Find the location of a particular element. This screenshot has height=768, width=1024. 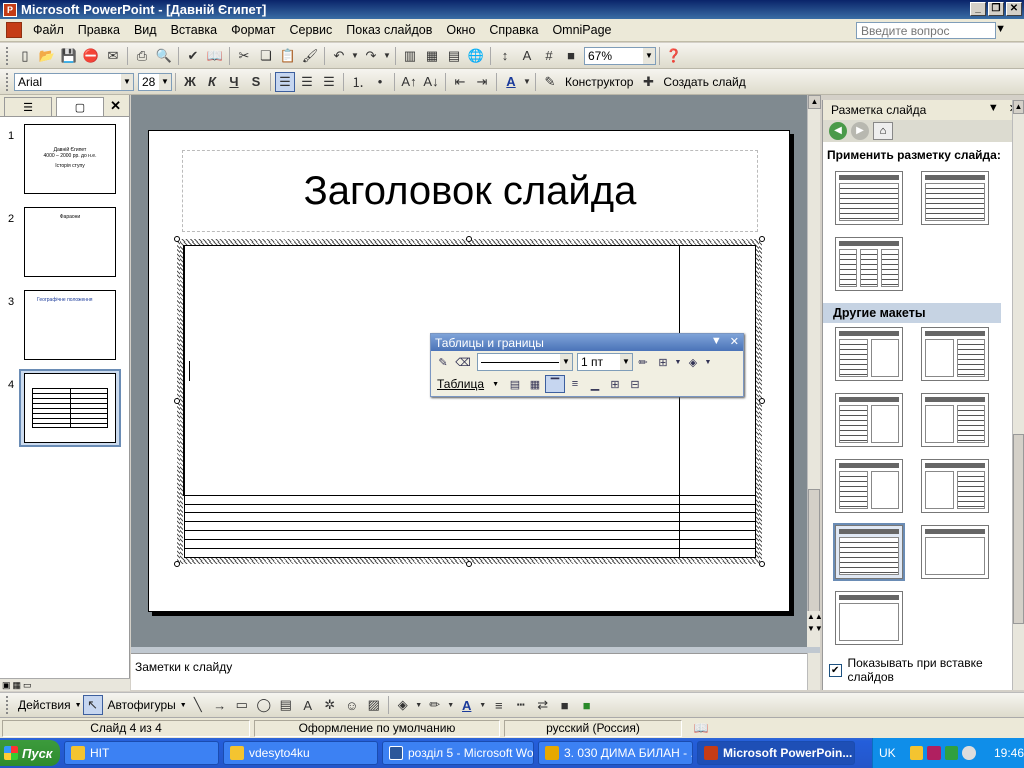

font-size-dropdown-icon: ▼ is located at coordinates (165, 81).